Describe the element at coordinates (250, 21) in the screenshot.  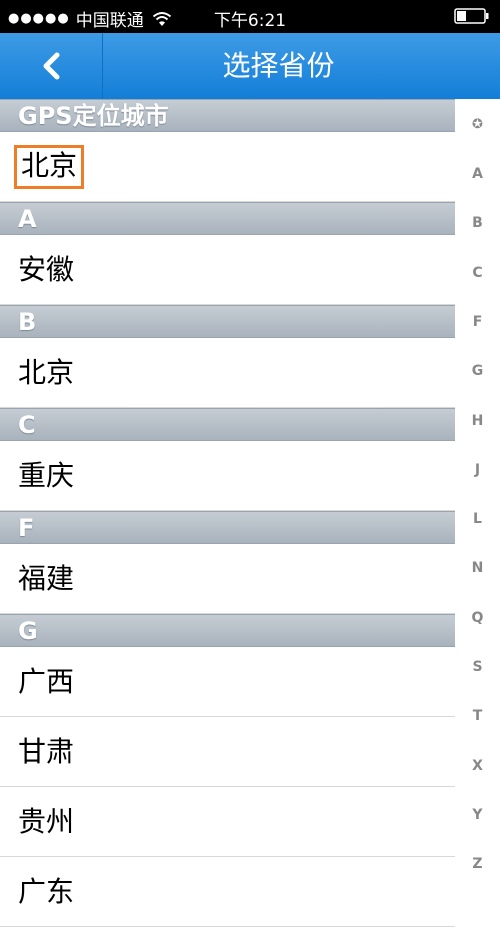
I see `clock: 下午6:21` at that location.